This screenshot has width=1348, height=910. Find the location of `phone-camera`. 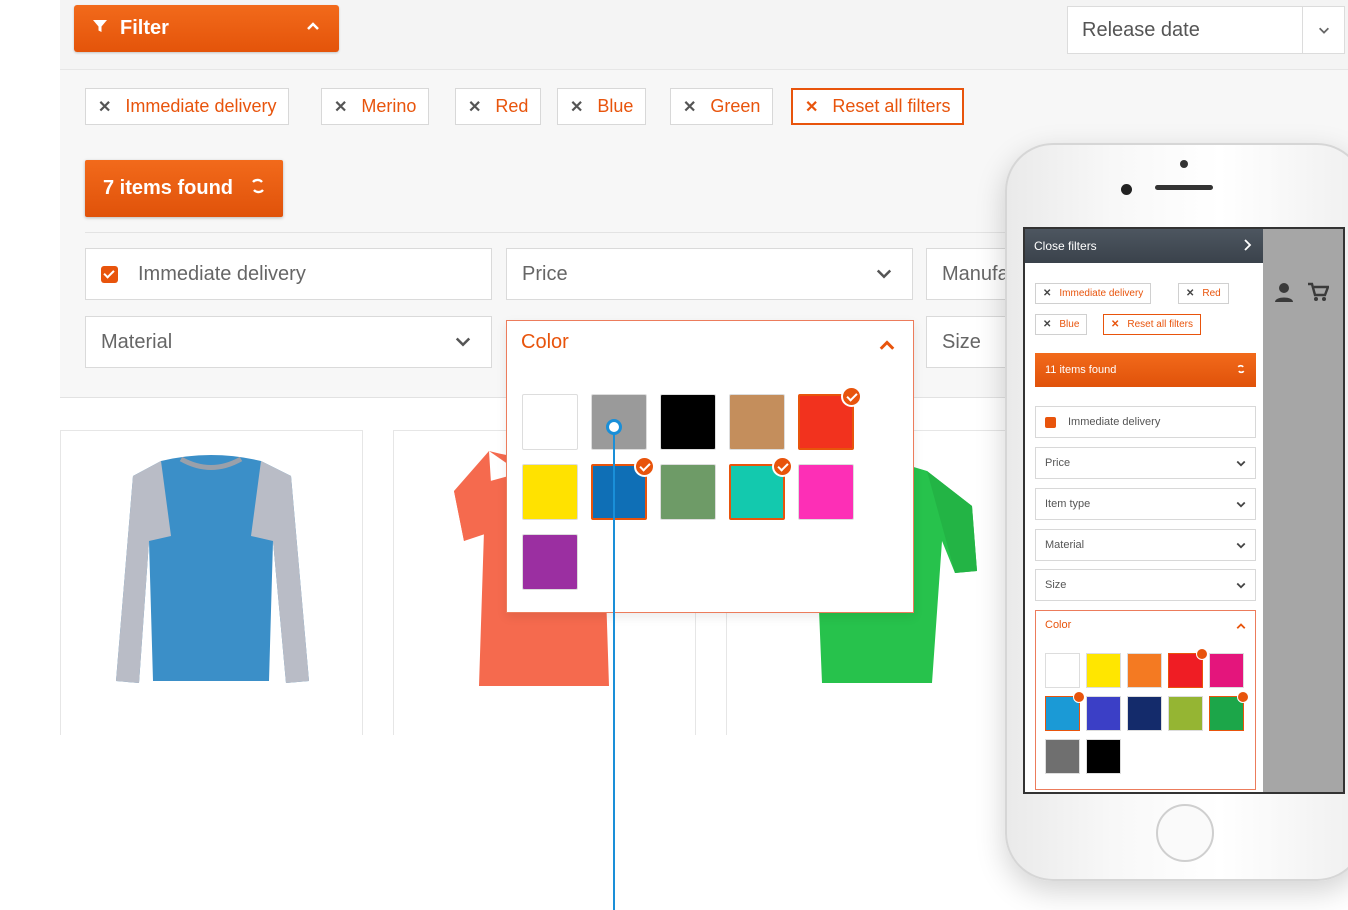

phone-camera is located at coordinates (1126, 189).